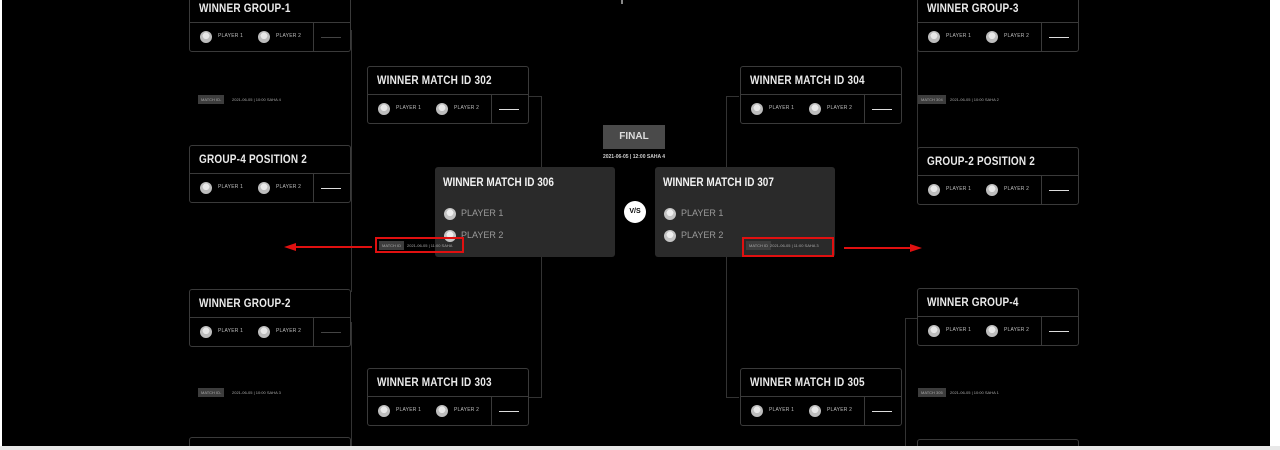  Describe the element at coordinates (998, 317) in the screenshot. I see `match-card-winner-group-4: WINNER GROUP-4 PLAYER 1 PLAYER 2` at that location.